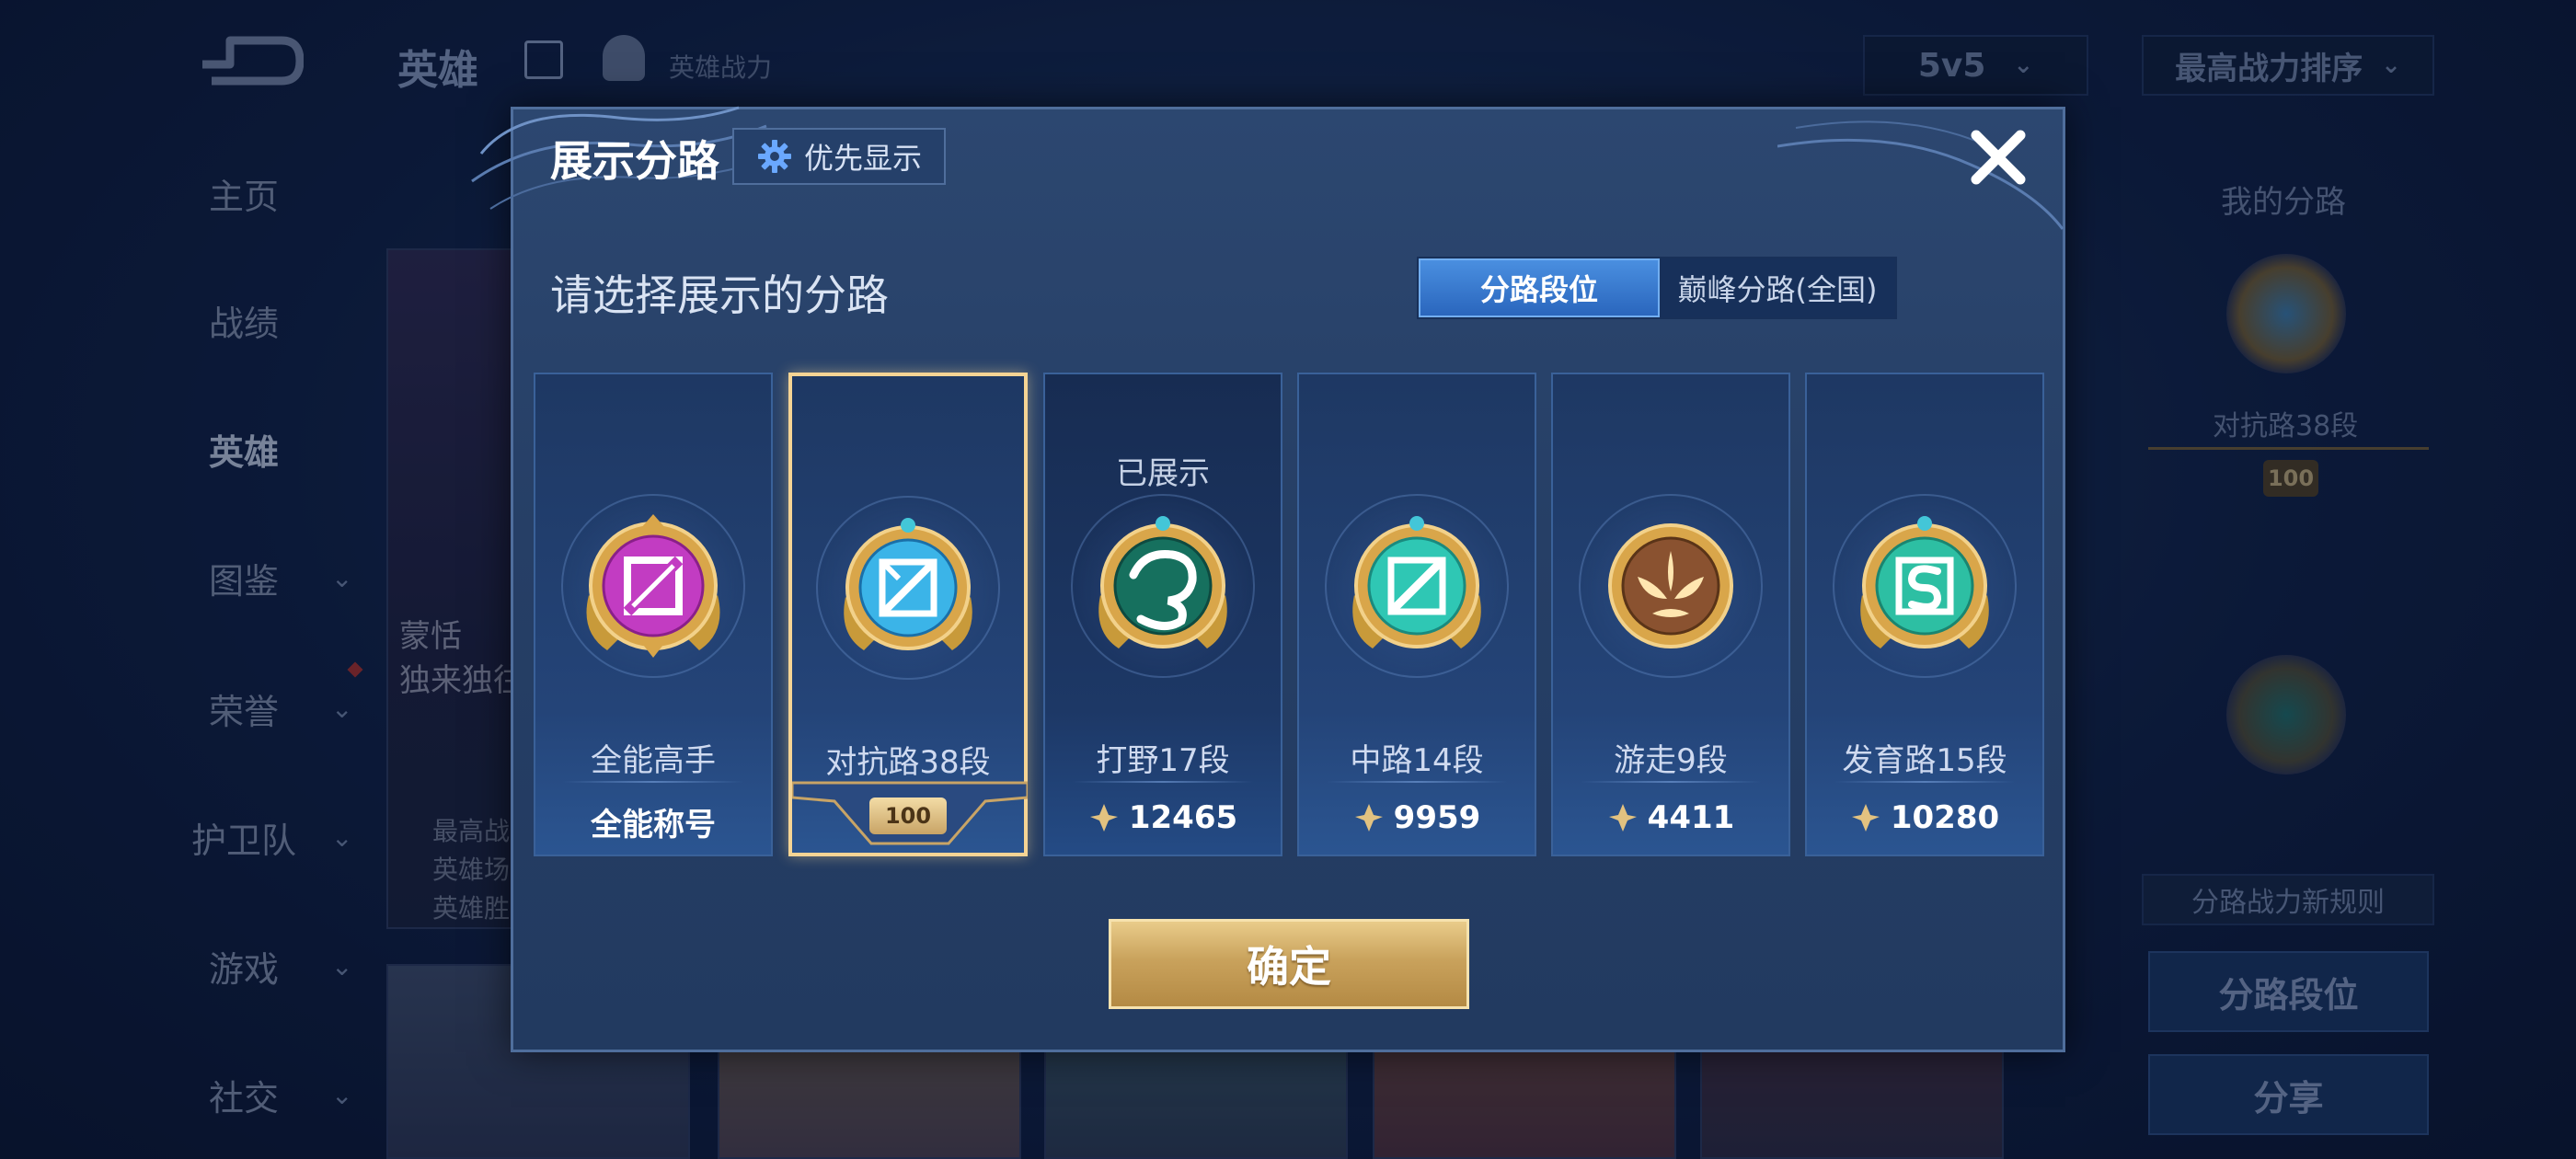  What do you see at coordinates (1183, 817) in the screenshot?
I see `lane-power-value: 12465` at bounding box center [1183, 817].